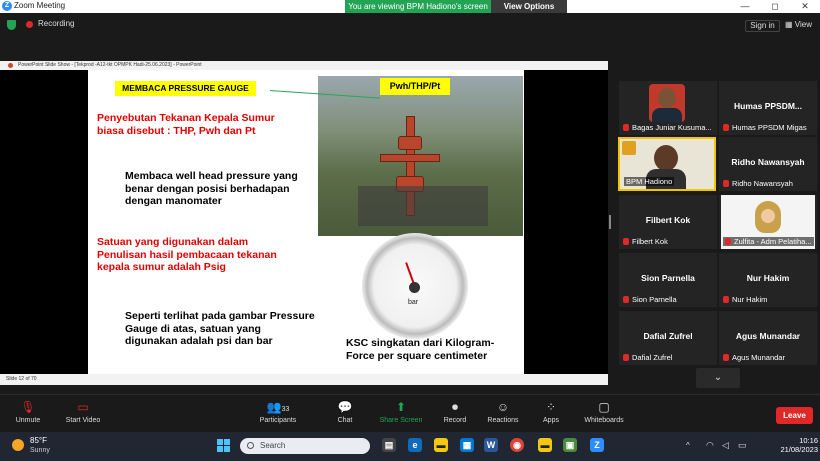  I want to click on participant-label: BPM Hadiono, so click(649, 181).